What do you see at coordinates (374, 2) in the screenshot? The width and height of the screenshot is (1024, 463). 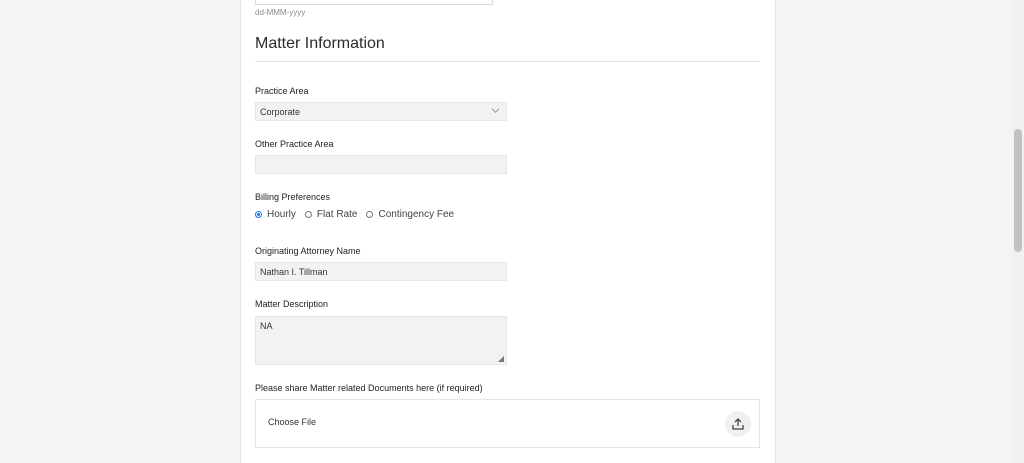 I see `date-input` at bounding box center [374, 2].